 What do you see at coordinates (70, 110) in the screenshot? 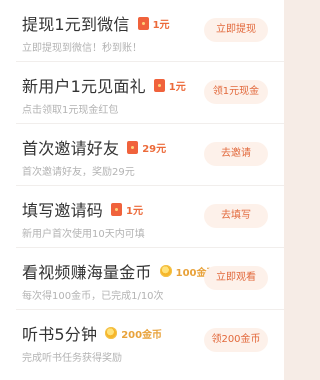
I see `task-subtitle: 点击领取1元现金红包` at bounding box center [70, 110].